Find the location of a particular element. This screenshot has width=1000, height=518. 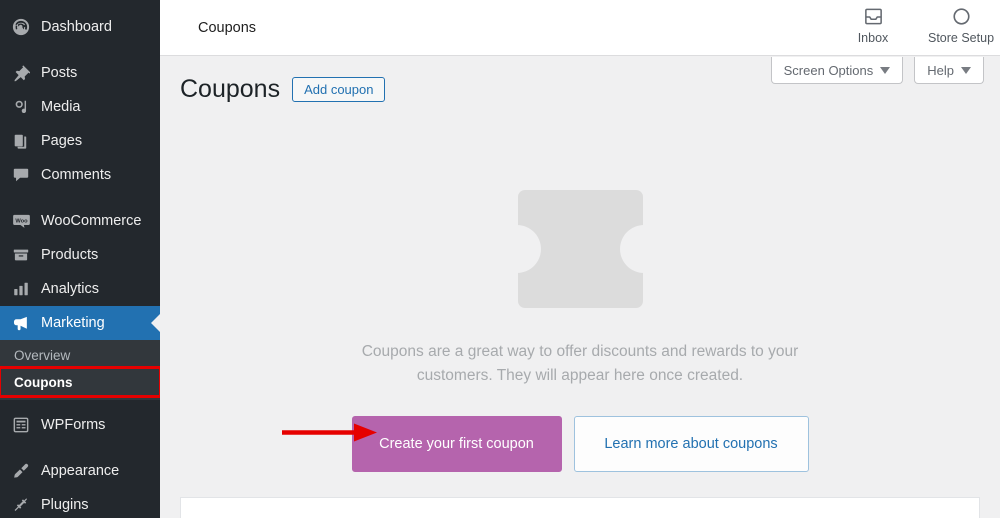

page-title: Coupons is located at coordinates (230, 89).